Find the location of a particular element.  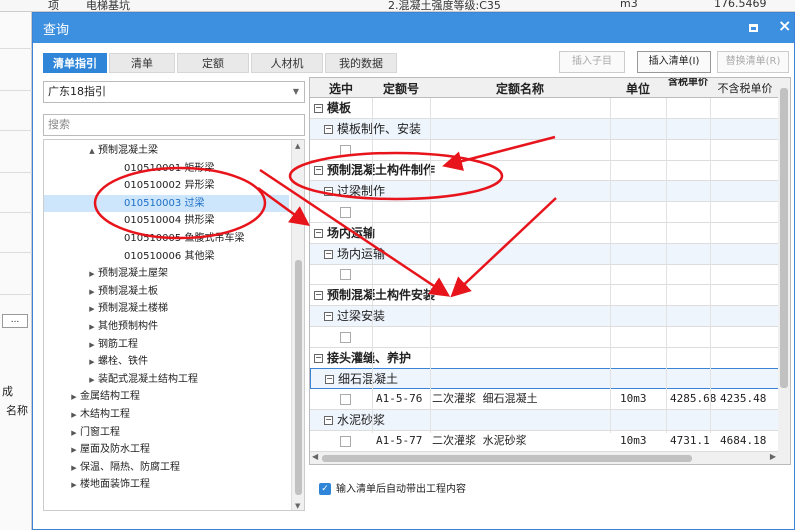

dialog-titlebar: 查询 × is located at coordinates (413, 28).